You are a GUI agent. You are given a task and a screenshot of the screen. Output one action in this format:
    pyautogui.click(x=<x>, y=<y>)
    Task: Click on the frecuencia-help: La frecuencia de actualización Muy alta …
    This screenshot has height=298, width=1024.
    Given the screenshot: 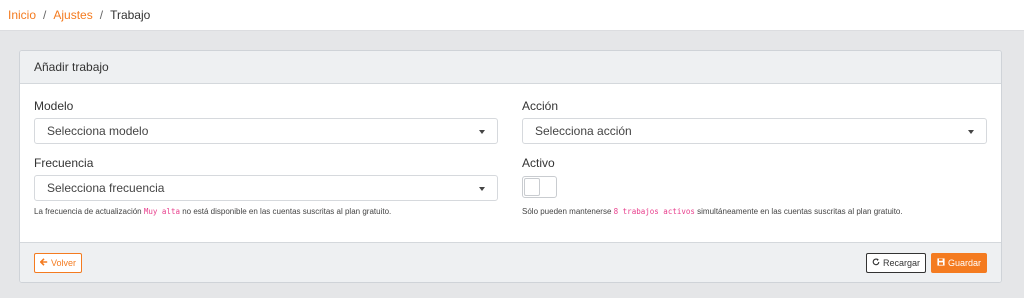 What is the action you would take?
    pyautogui.click(x=212, y=211)
    